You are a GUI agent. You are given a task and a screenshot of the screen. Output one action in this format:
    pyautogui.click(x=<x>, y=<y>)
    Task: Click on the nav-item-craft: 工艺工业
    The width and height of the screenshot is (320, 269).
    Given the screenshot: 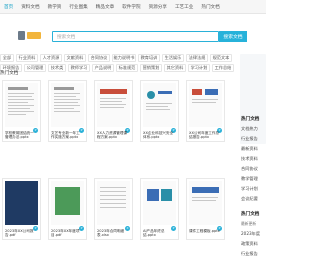 What is the action you would take?
    pyautogui.click(x=184, y=7)
    